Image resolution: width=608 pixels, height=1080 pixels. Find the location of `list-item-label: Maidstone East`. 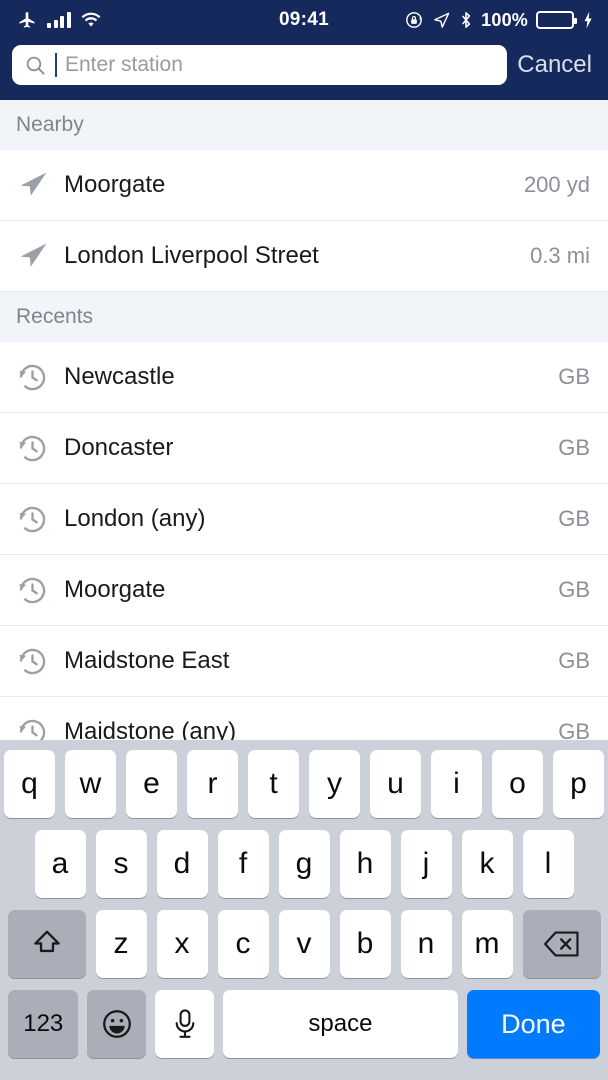

list-item-label: Maidstone East is located at coordinates (147, 660).